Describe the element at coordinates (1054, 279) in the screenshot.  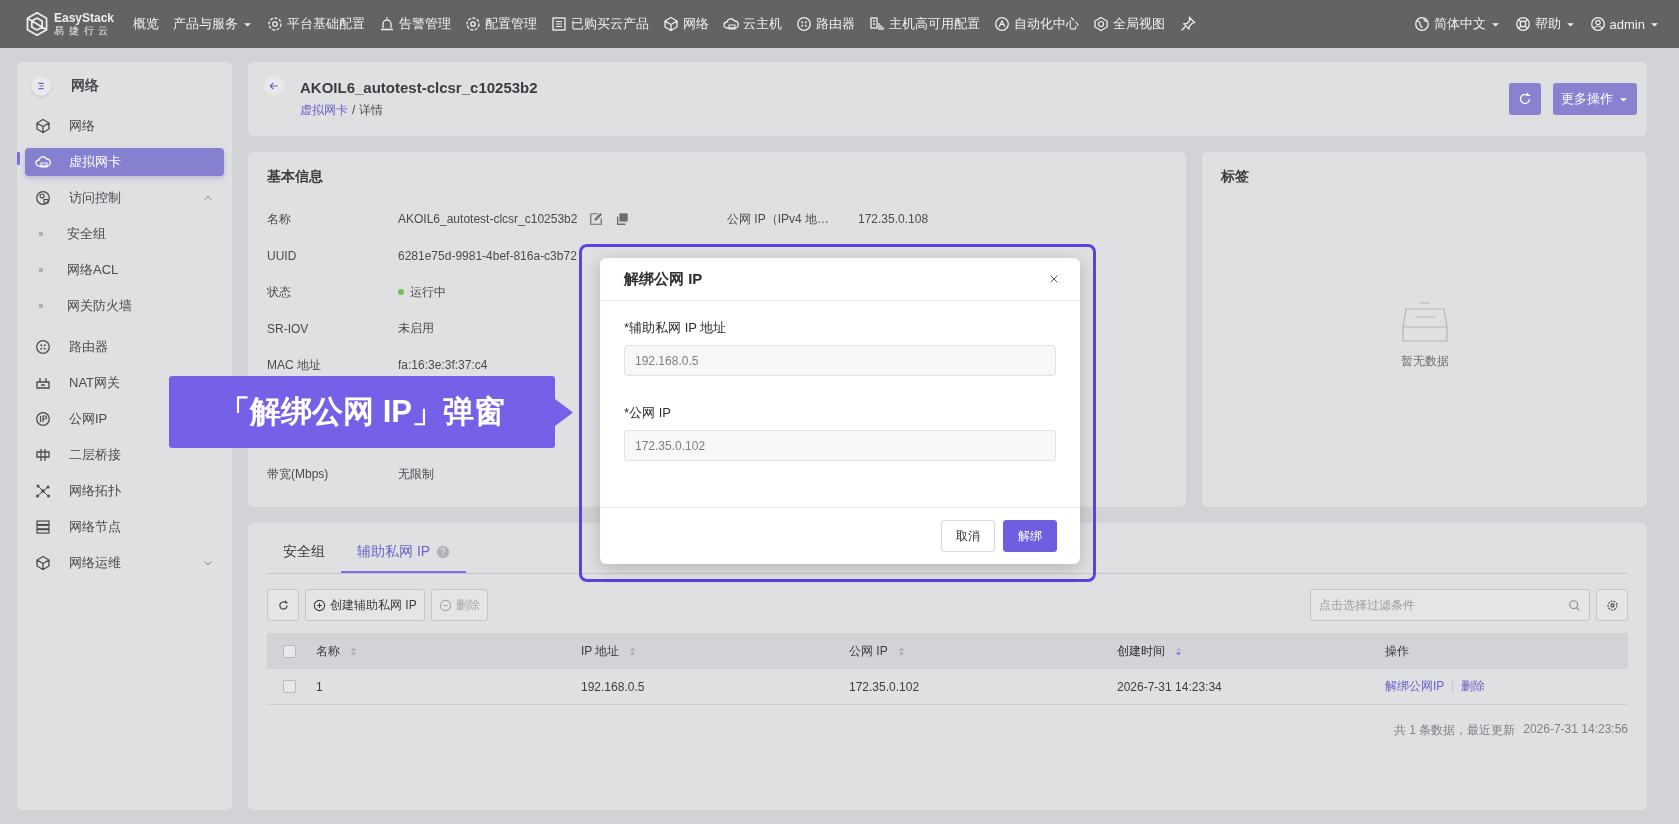
I see `close-button` at that location.